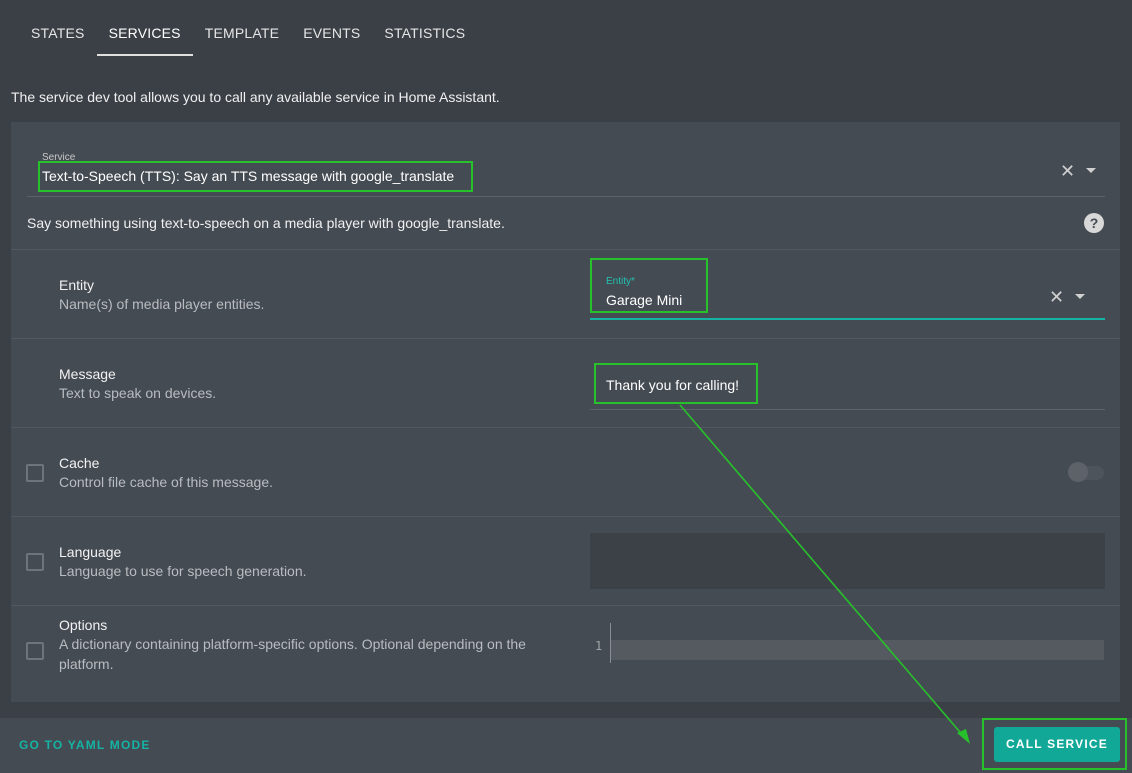 The height and width of the screenshot is (773, 1132). What do you see at coordinates (1080, 296) in the screenshot?
I see `entity-caret-down-icon` at bounding box center [1080, 296].